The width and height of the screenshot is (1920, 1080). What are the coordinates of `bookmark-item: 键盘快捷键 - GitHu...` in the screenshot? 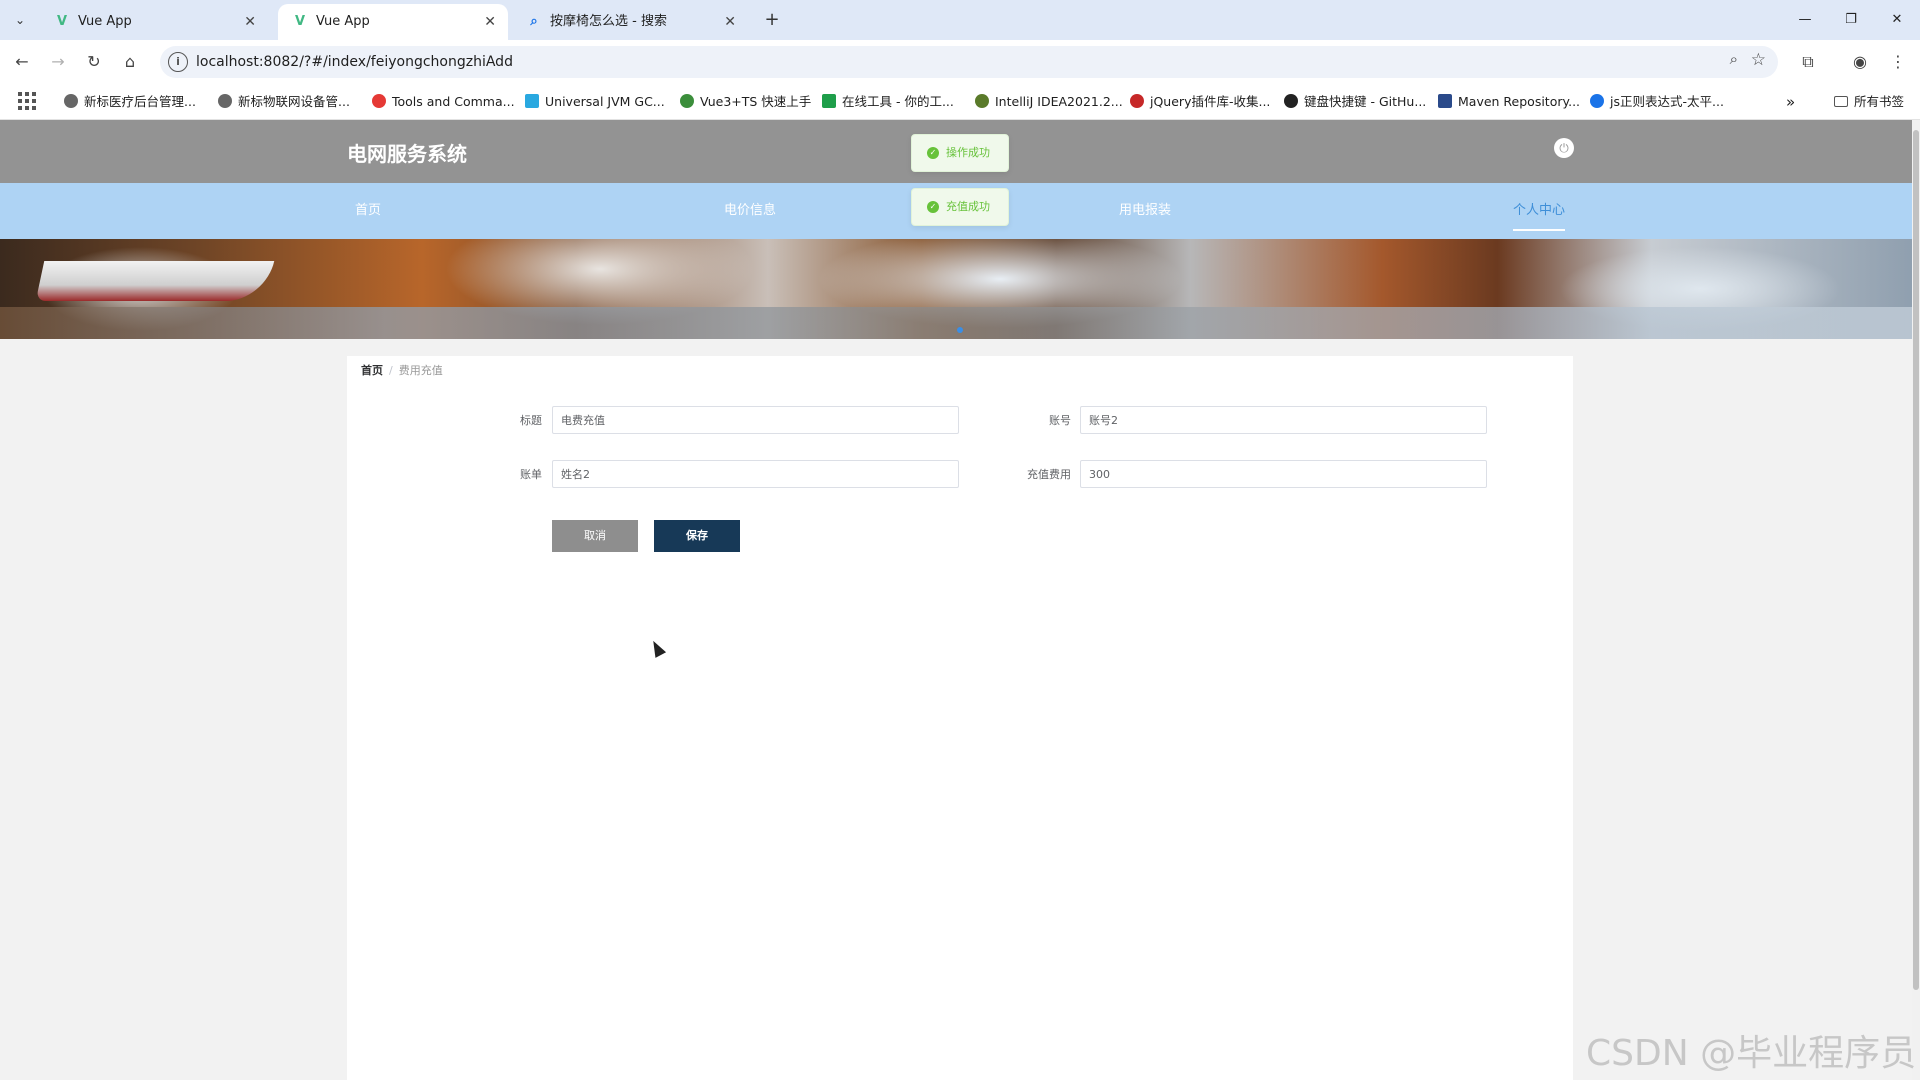 It's located at (1355, 102).